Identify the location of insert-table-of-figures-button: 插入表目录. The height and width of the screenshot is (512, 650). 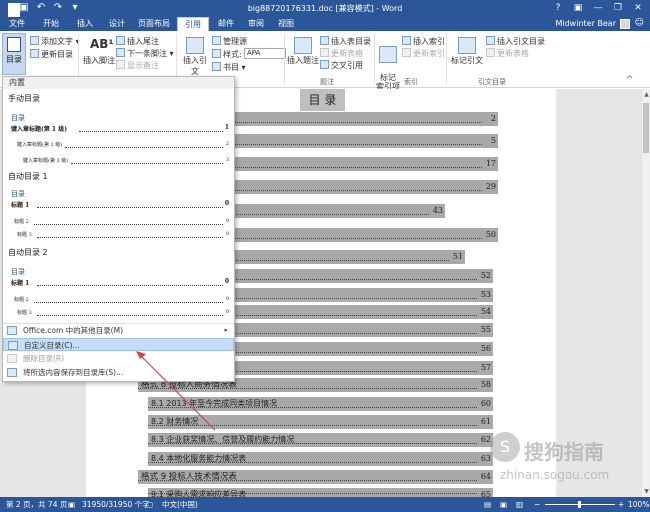
(345, 41).